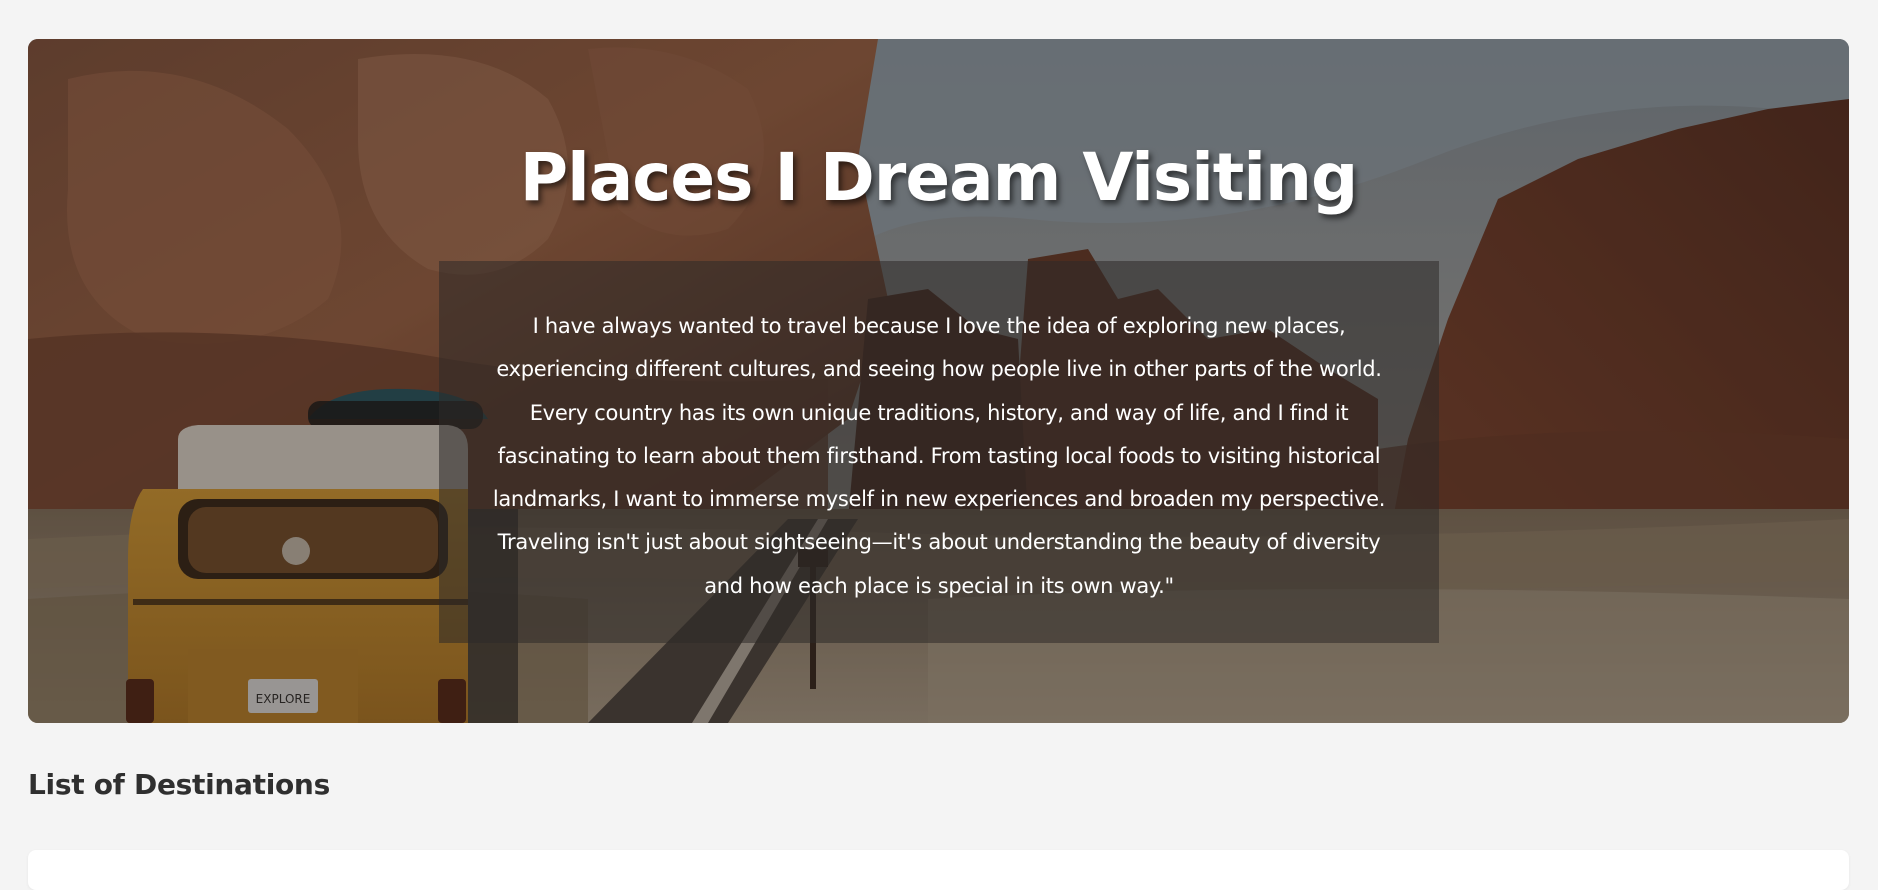 The width and height of the screenshot is (1878, 890). Describe the element at coordinates (938, 870) in the screenshot. I see `destinations-list` at that location.